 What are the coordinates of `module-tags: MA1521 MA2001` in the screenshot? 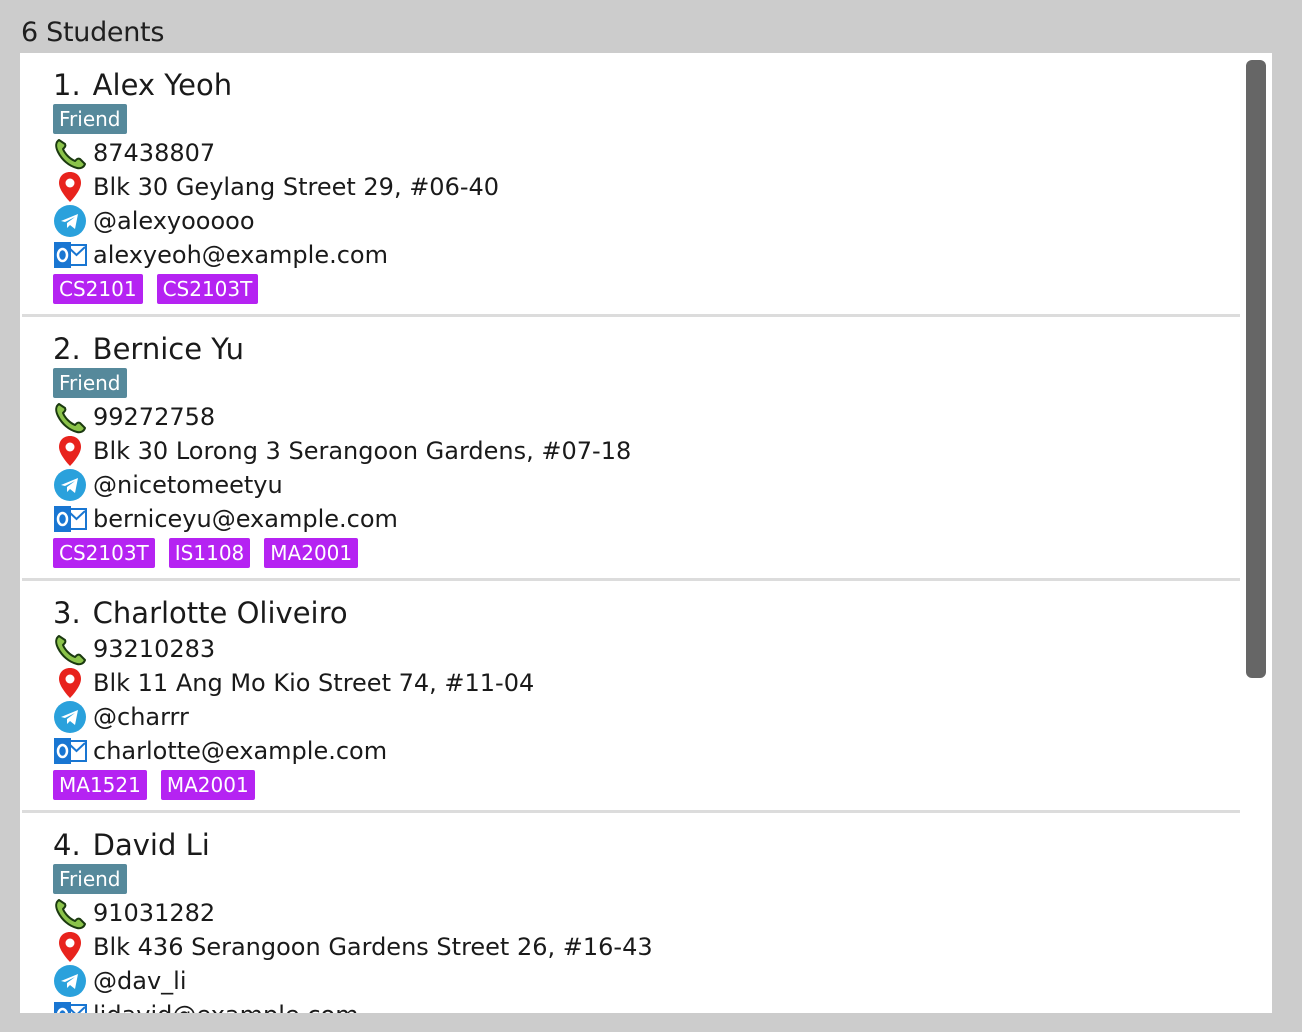 It's located at (646, 785).